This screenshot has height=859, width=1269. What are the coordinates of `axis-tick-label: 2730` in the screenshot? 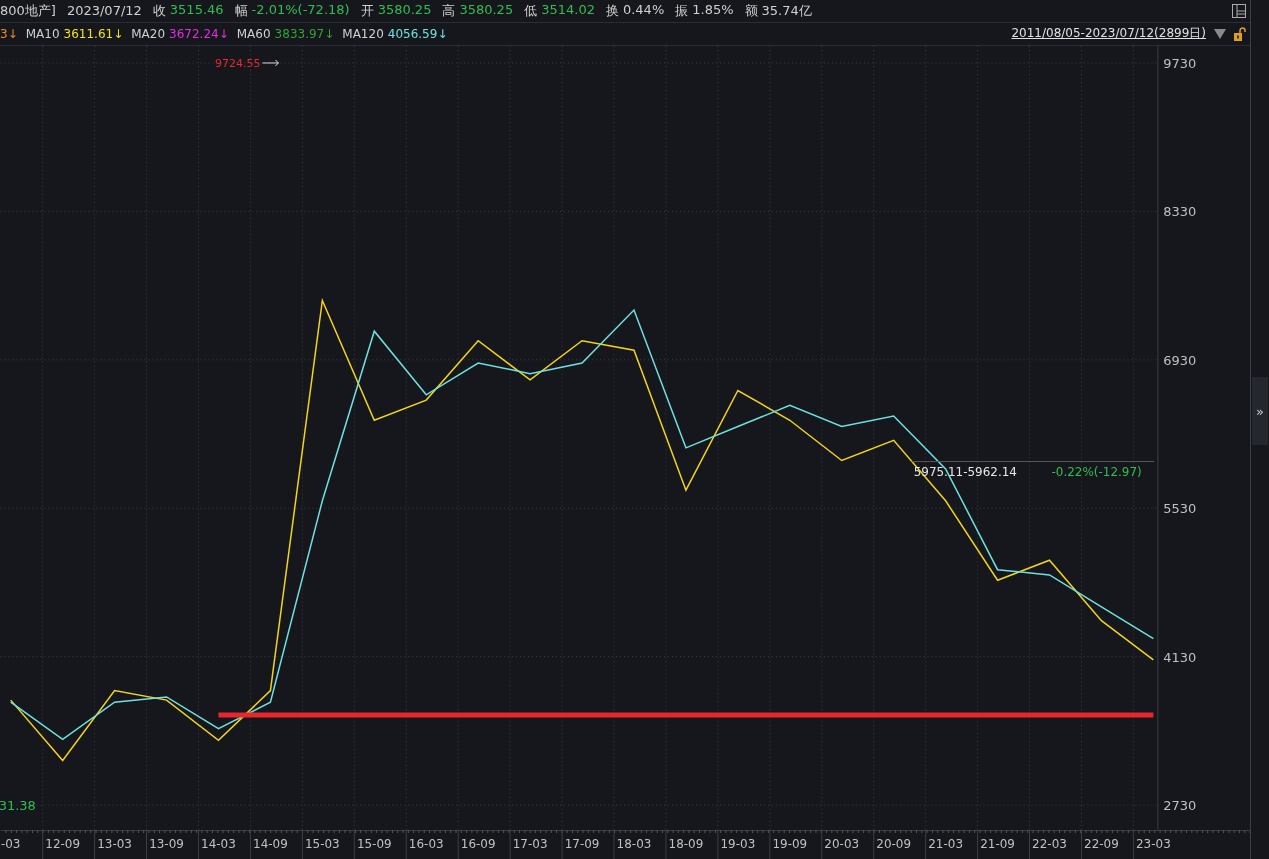 It's located at (1180, 805).